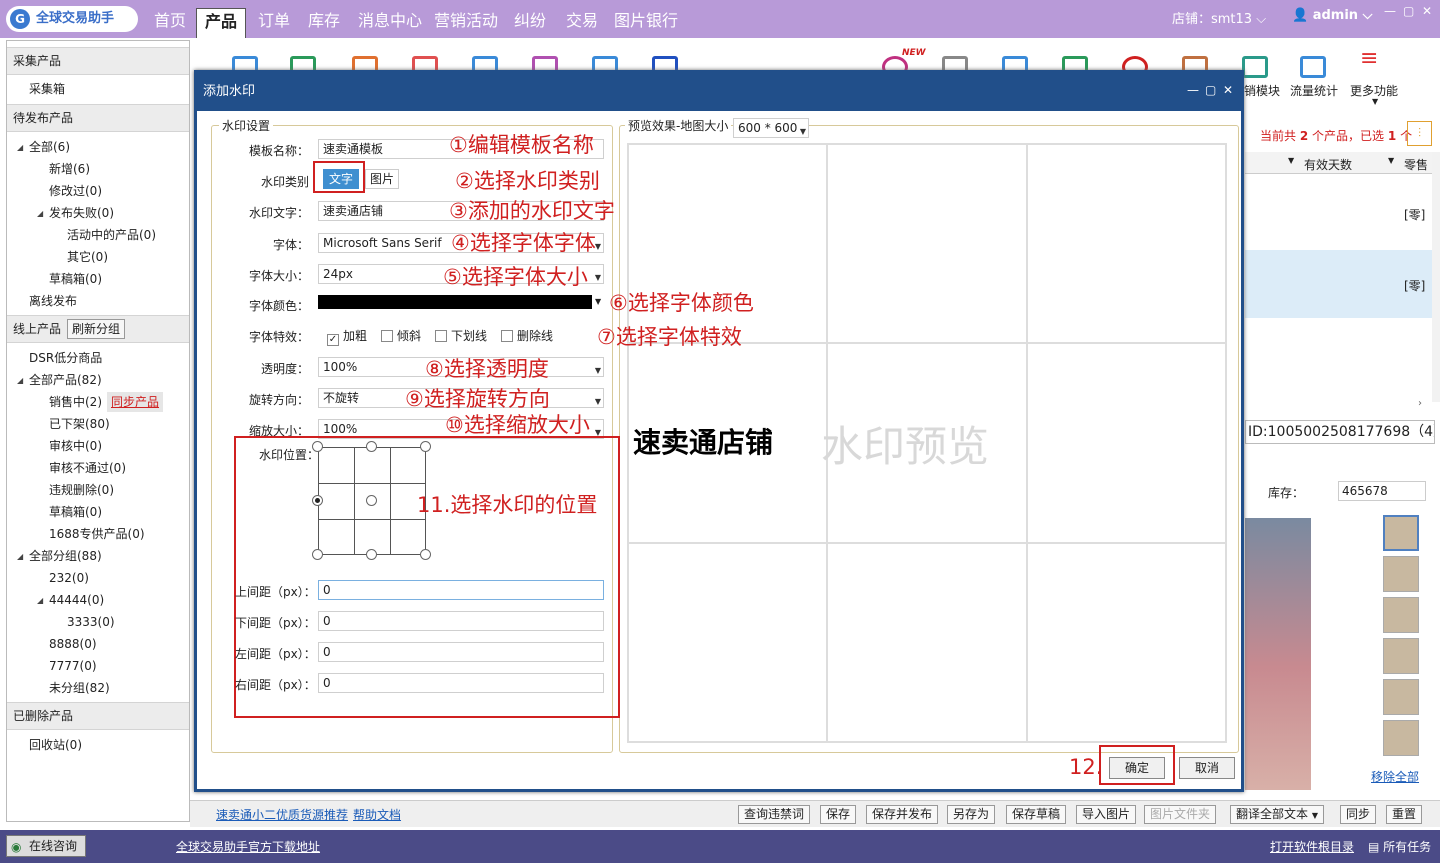  I want to click on col-valid-days: 有效天数, so click(1328, 164).